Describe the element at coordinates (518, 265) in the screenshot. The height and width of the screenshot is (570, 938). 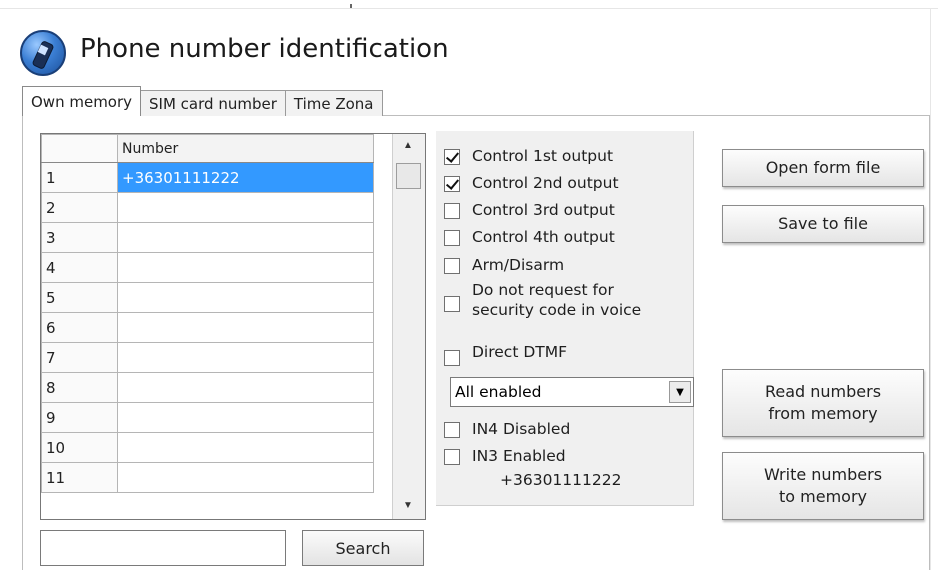
I see `arm-disarm-label: Arm/Disarm` at that location.